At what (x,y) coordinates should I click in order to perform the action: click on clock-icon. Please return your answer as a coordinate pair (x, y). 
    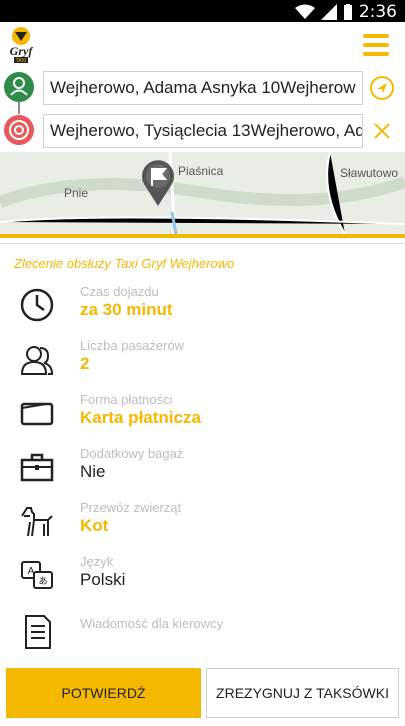
    Looking at the image, I should click on (37, 305).